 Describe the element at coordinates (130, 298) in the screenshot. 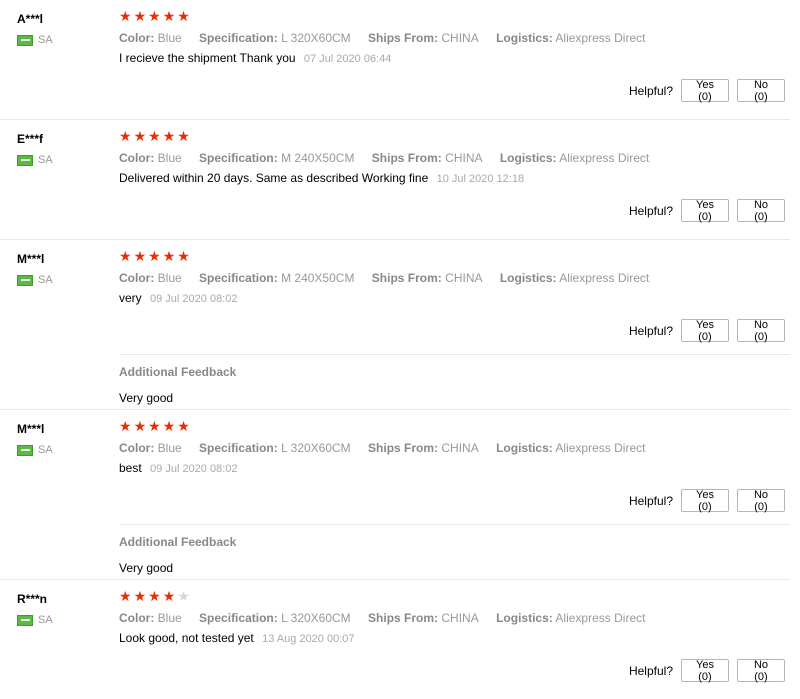

I see `review-text: very` at that location.